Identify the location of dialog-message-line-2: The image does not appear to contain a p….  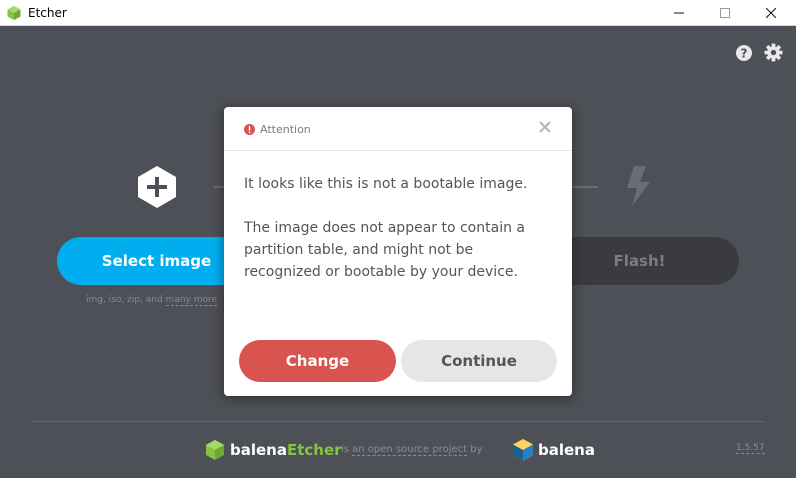
(384, 250).